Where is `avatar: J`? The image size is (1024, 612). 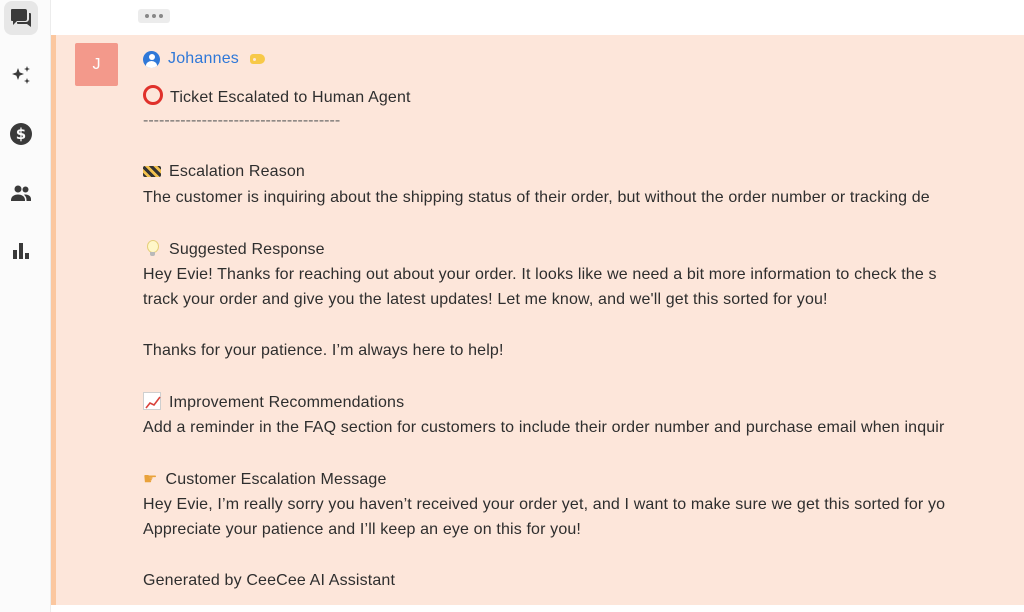
avatar: J is located at coordinates (96, 64).